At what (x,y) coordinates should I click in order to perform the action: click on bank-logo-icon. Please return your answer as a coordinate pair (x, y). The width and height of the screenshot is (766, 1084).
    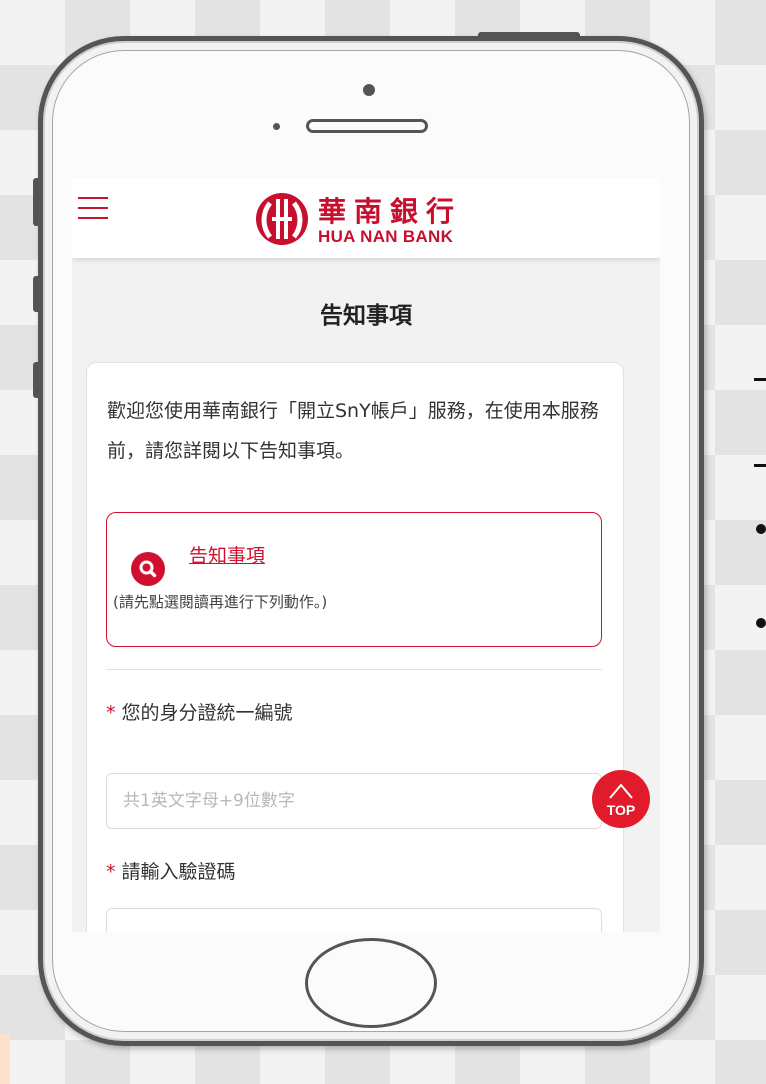
    Looking at the image, I should click on (282, 219).